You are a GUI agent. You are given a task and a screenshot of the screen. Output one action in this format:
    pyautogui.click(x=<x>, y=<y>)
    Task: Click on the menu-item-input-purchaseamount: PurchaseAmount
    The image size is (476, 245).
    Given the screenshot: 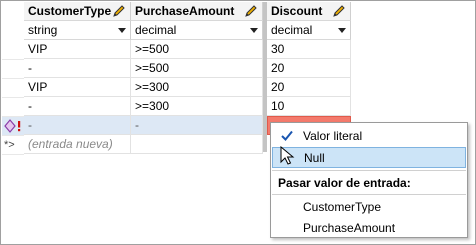 What is the action you would take?
    pyautogui.click(x=369, y=227)
    